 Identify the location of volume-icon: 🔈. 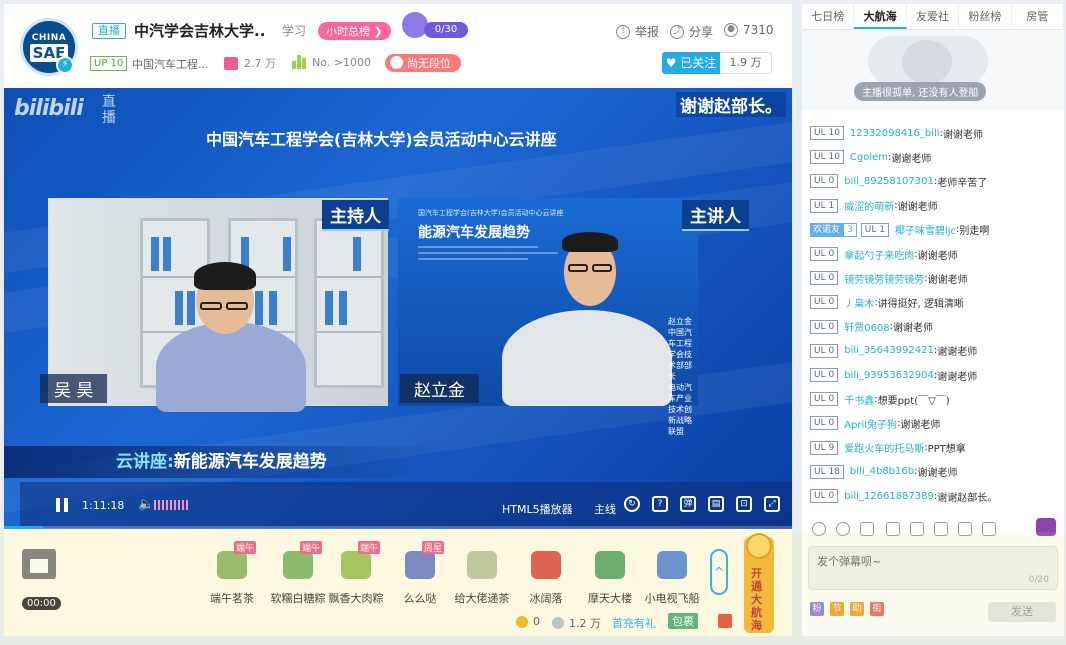
(146, 504).